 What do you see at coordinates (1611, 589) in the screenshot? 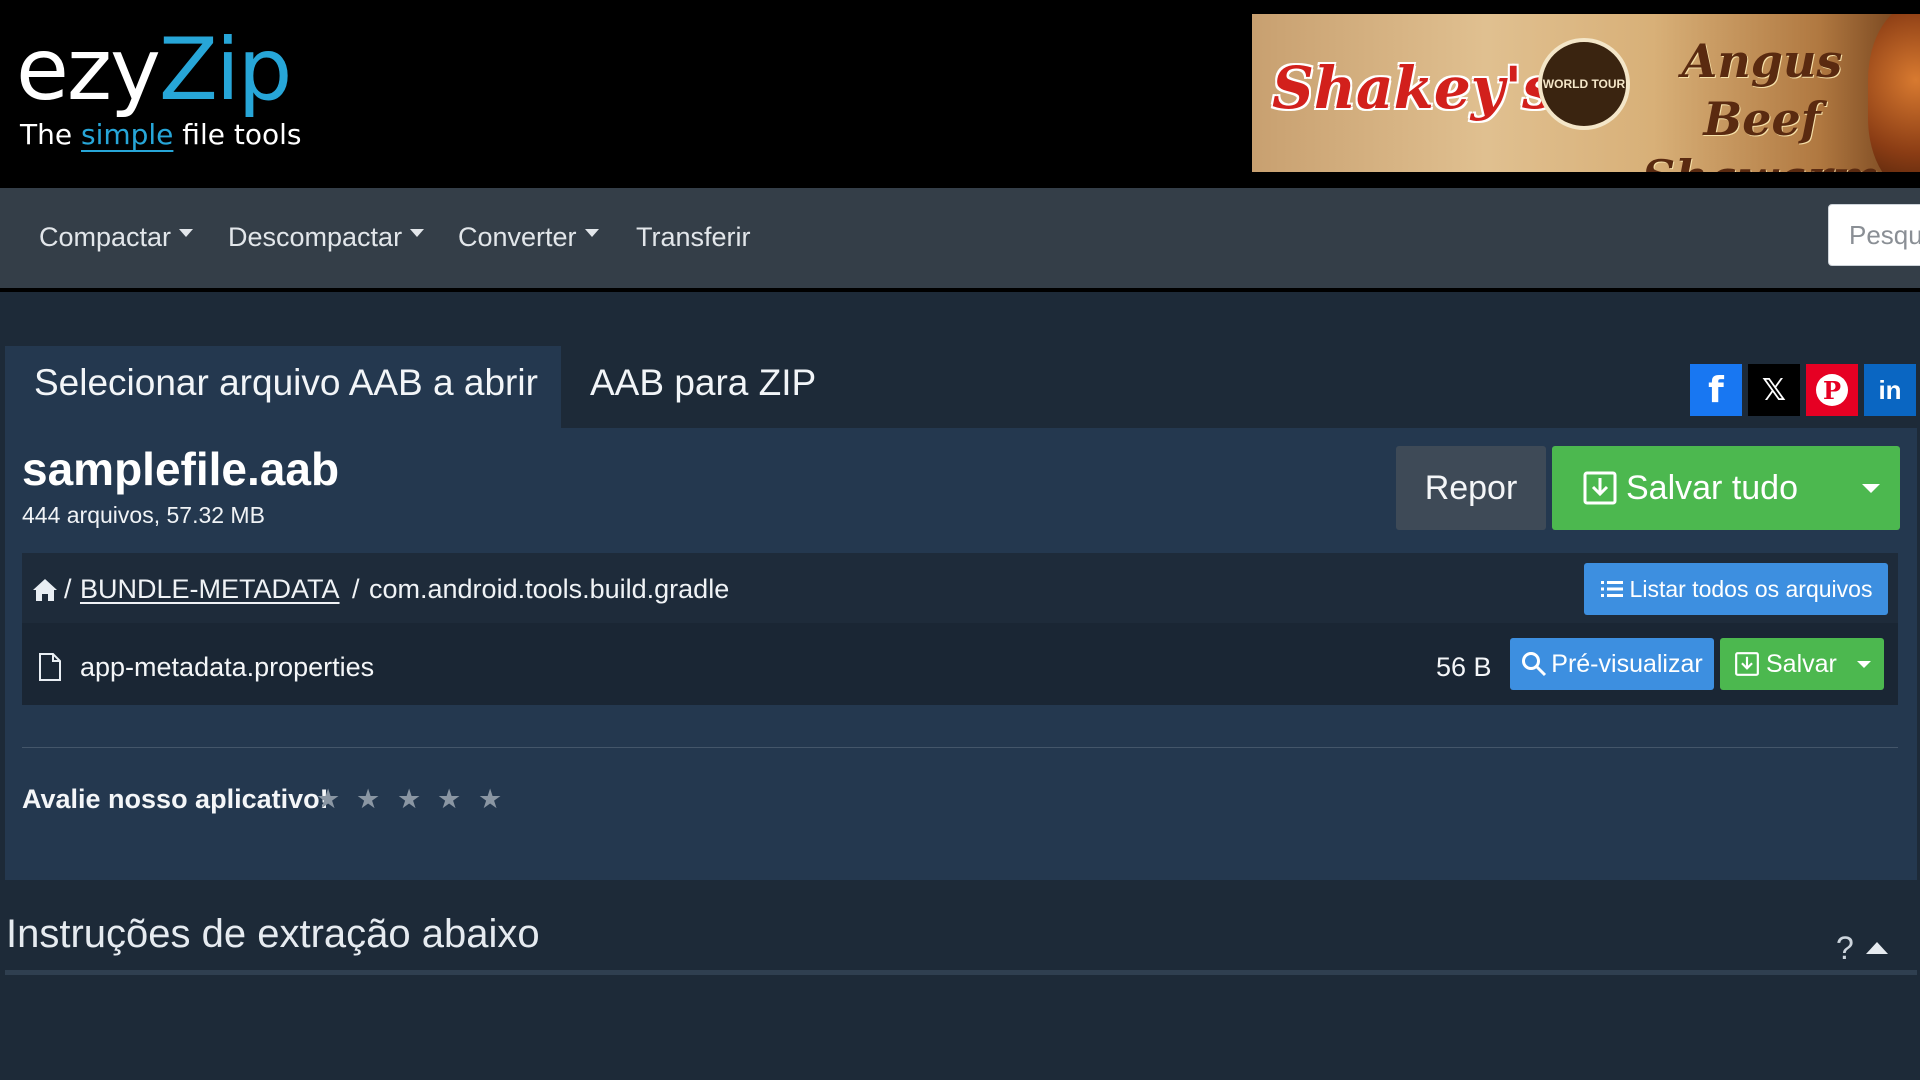
I see `list-icon` at bounding box center [1611, 589].